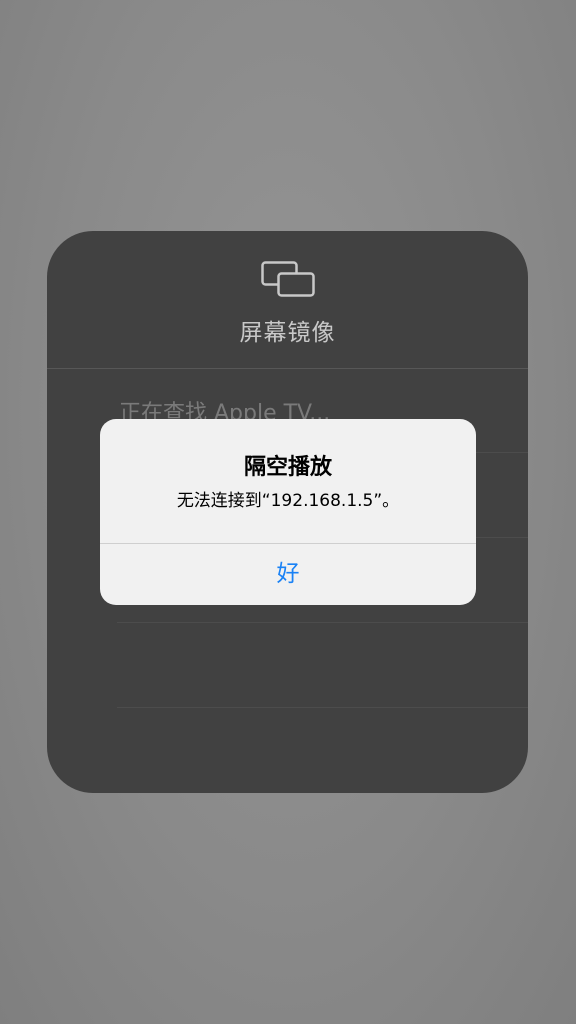 This screenshot has width=576, height=1024. Describe the element at coordinates (288, 574) in the screenshot. I see `ok-button: 好` at that location.